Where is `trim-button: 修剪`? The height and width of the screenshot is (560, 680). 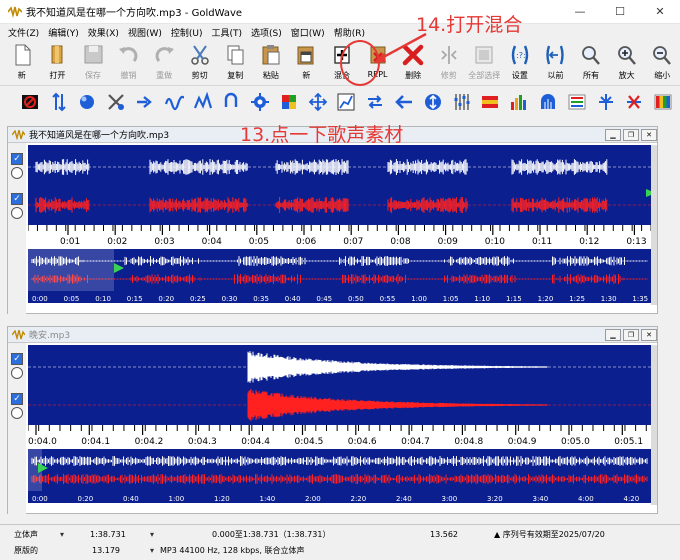 trim-button: 修剪 is located at coordinates (449, 63).